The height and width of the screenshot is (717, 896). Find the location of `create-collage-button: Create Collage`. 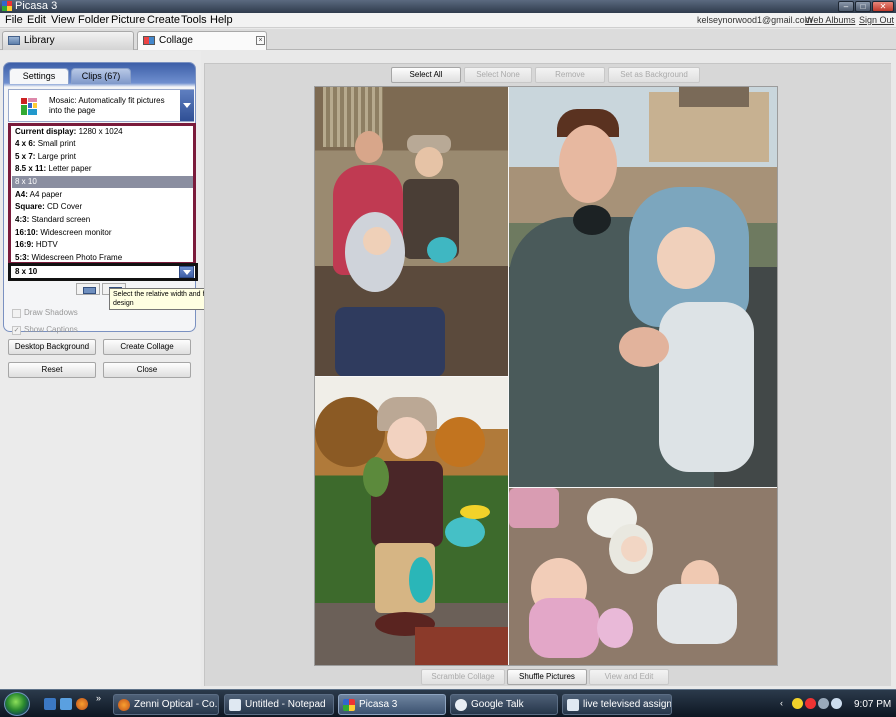

create-collage-button: Create Collage is located at coordinates (147, 347).